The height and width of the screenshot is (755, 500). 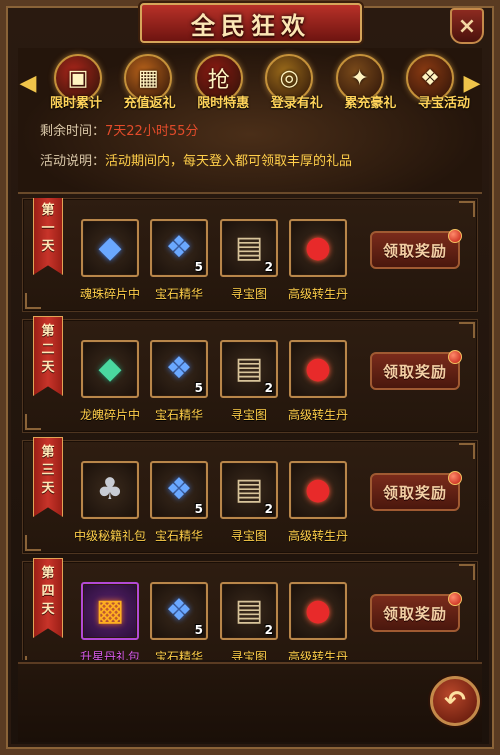 I want to click on activity-icon-glyph: ◎, so click(x=289, y=78).